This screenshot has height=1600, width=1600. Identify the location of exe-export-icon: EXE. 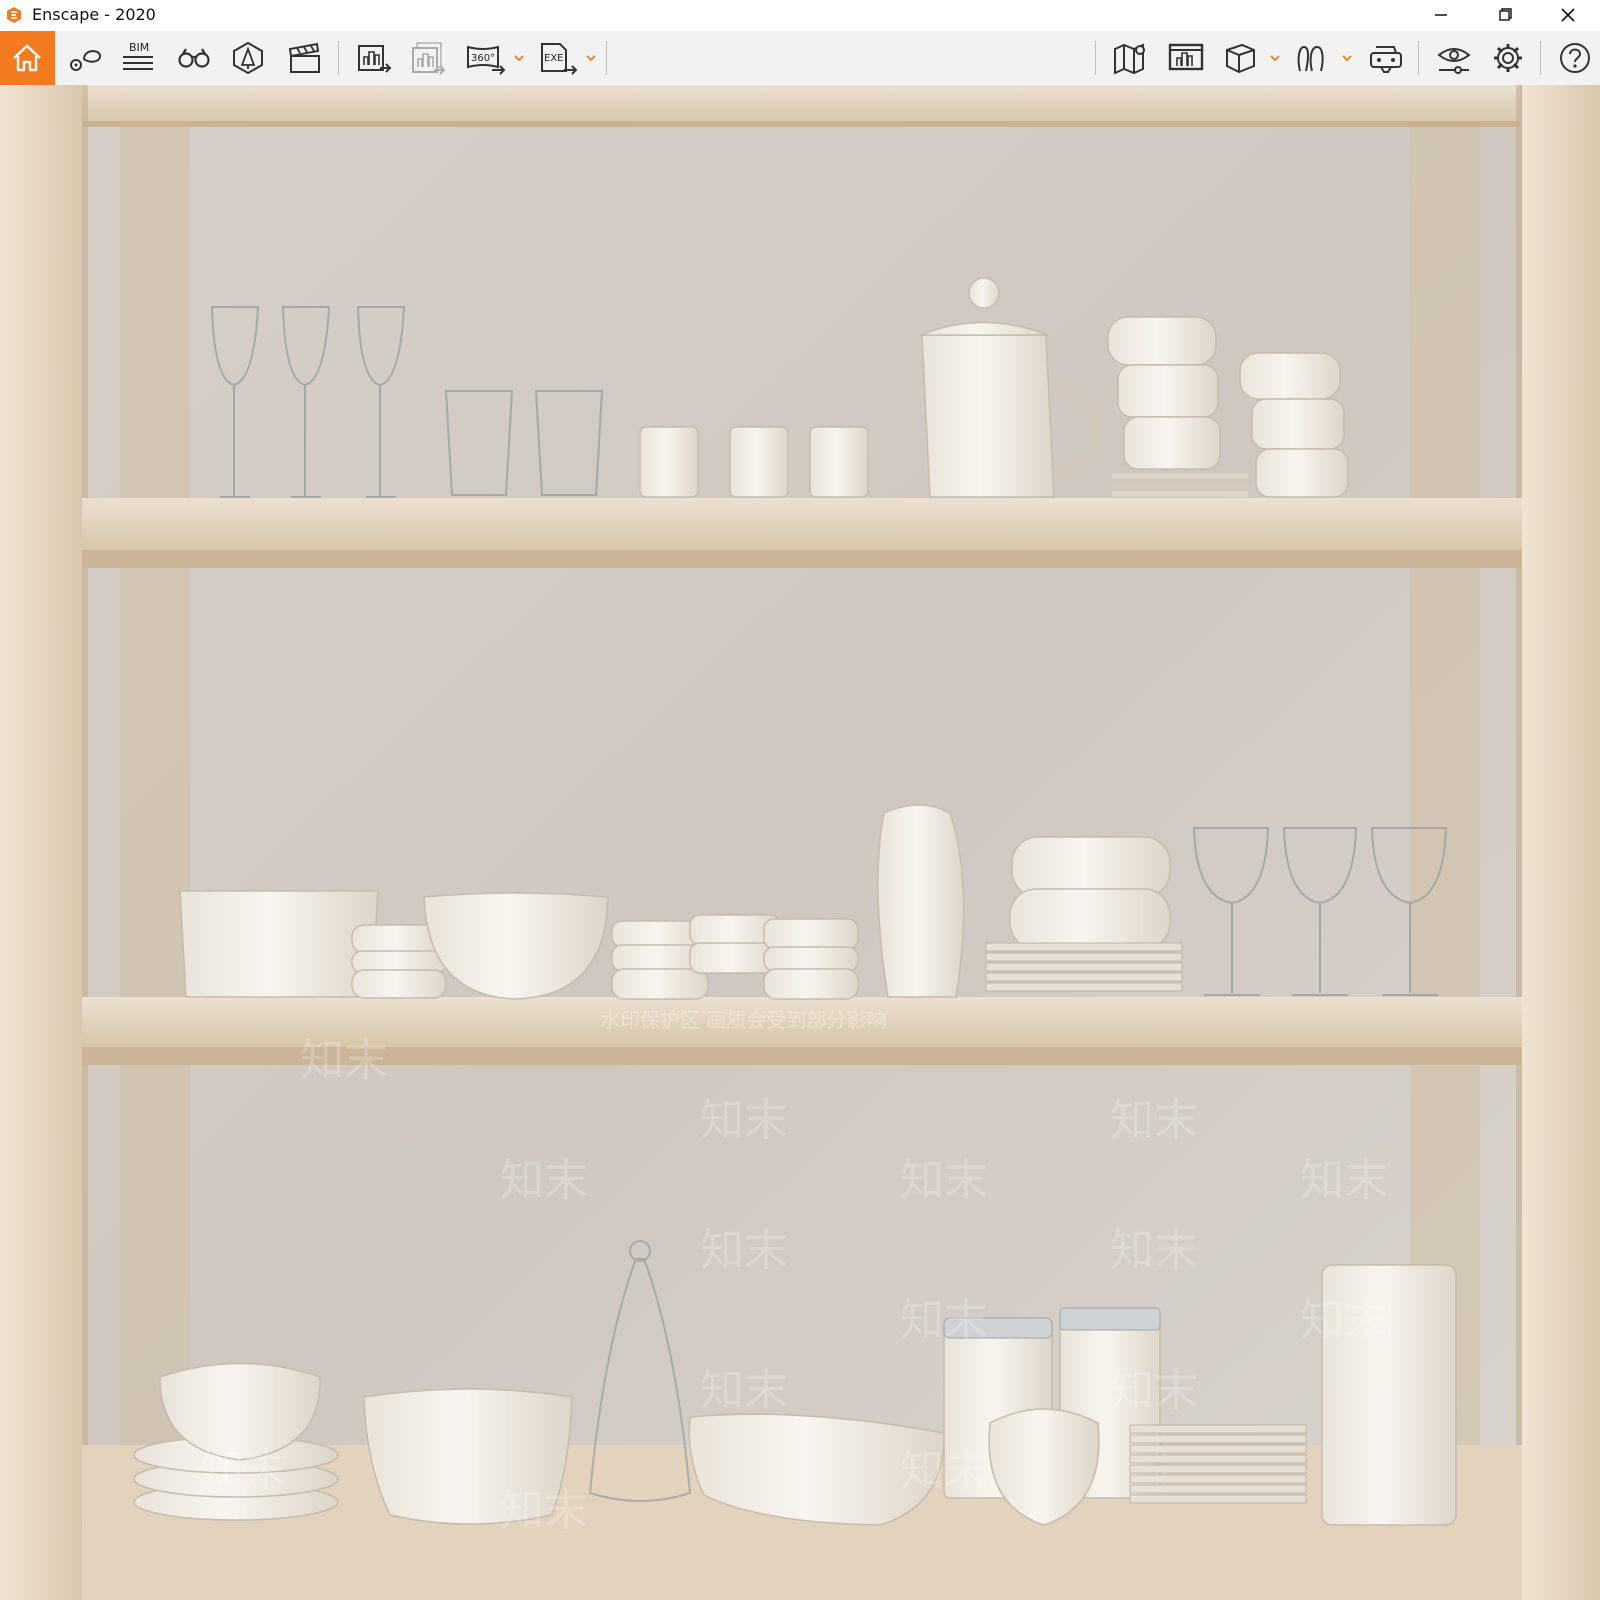
(559, 59).